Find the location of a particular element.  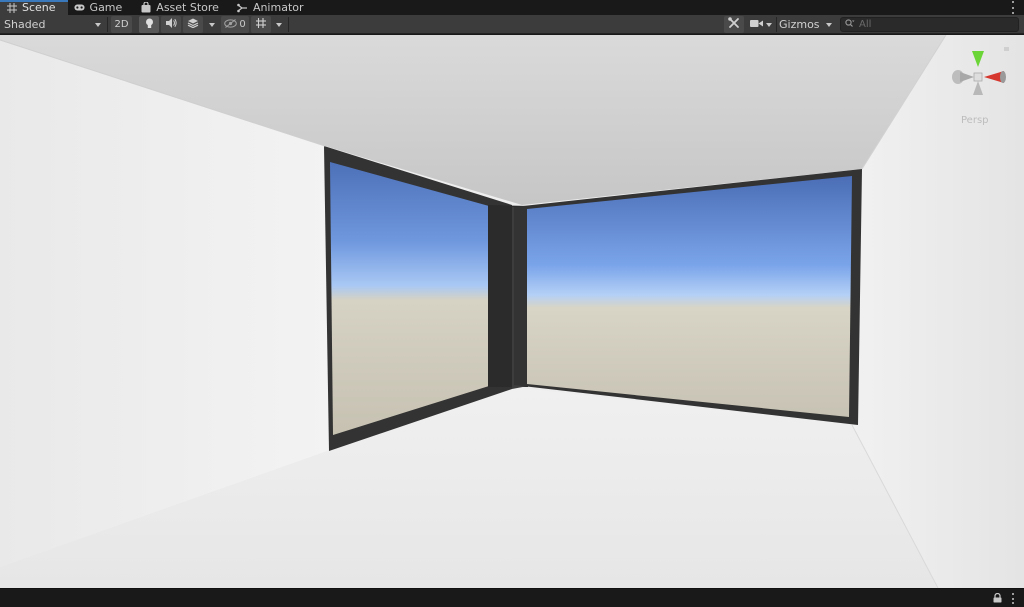

tools-button is located at coordinates (734, 24).